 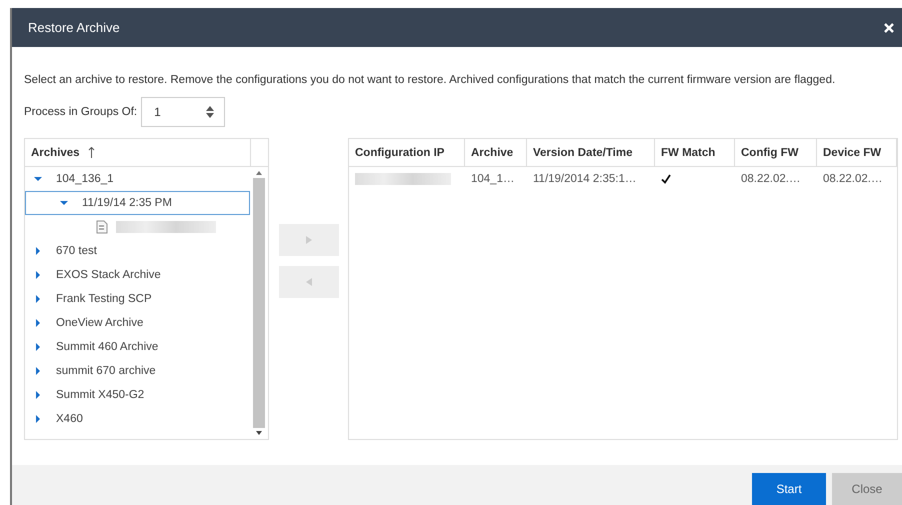 What do you see at coordinates (137, 395) in the screenshot?
I see `tree-item: Summit X450-G2` at bounding box center [137, 395].